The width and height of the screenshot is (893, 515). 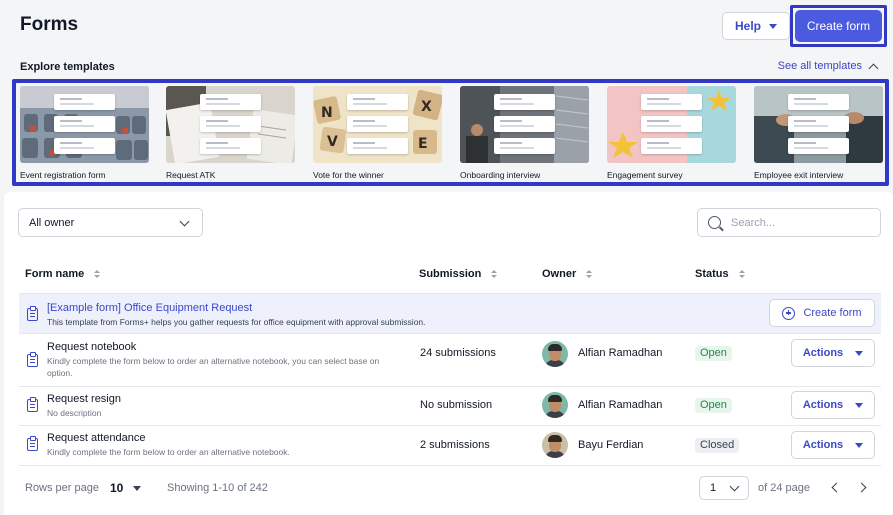 What do you see at coordinates (455, 445) in the screenshot?
I see `submission-count: 2 submissions` at bounding box center [455, 445].